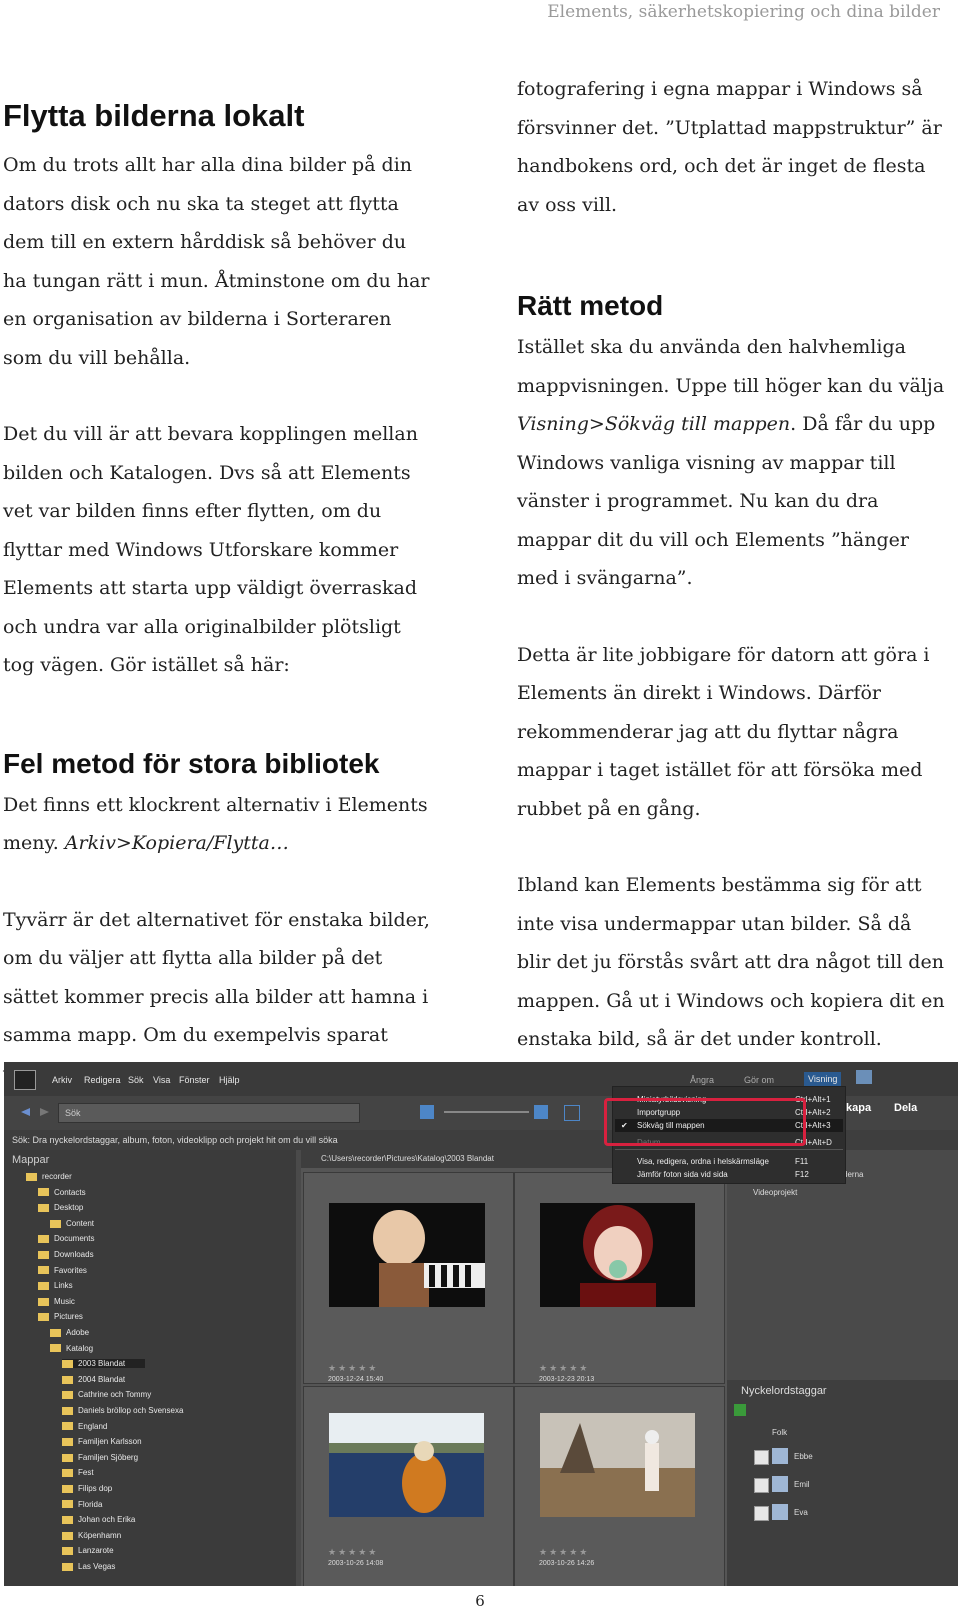 The image size is (960, 1619). What do you see at coordinates (567, 1379) in the screenshot?
I see `photo-date: 2003-12-23 20:13` at bounding box center [567, 1379].